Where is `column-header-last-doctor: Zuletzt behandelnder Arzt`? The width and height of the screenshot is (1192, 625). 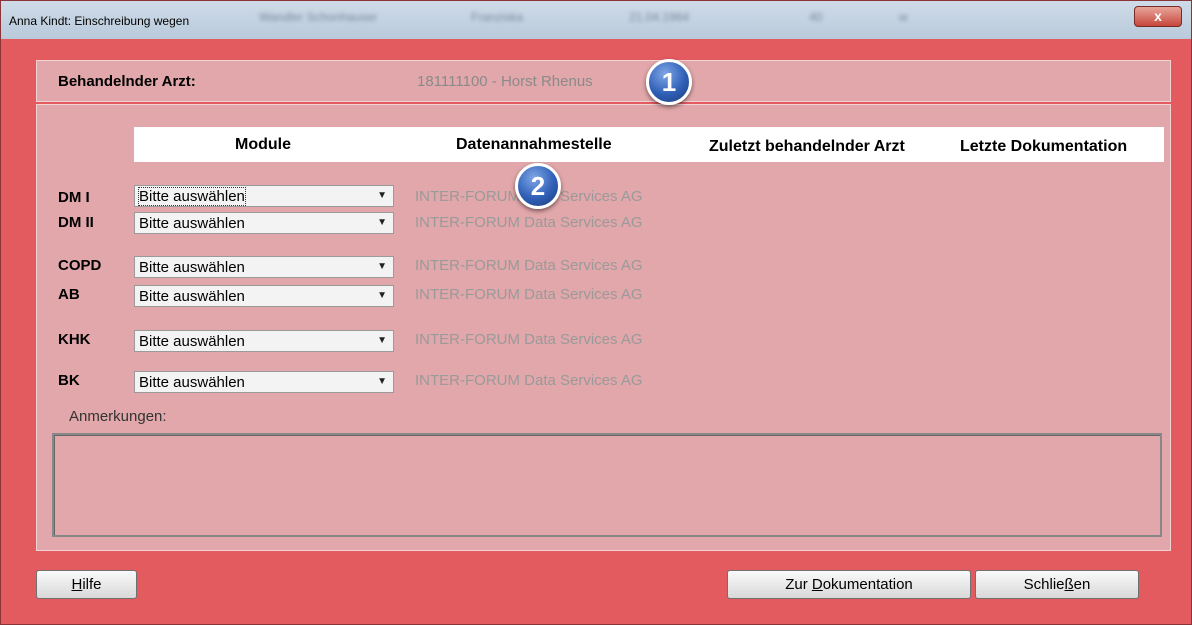
column-header-last-doctor: Zuletzt behandelnder Arzt is located at coordinates (807, 146).